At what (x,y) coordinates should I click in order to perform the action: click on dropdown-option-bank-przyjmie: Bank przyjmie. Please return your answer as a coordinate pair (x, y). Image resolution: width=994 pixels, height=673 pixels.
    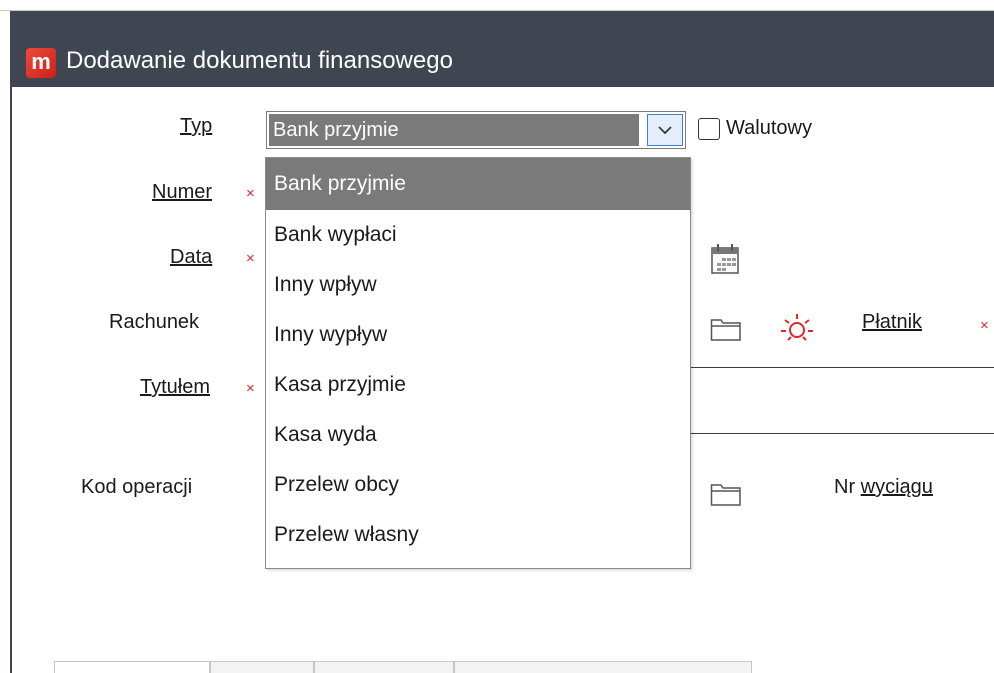
    Looking at the image, I should click on (478, 184).